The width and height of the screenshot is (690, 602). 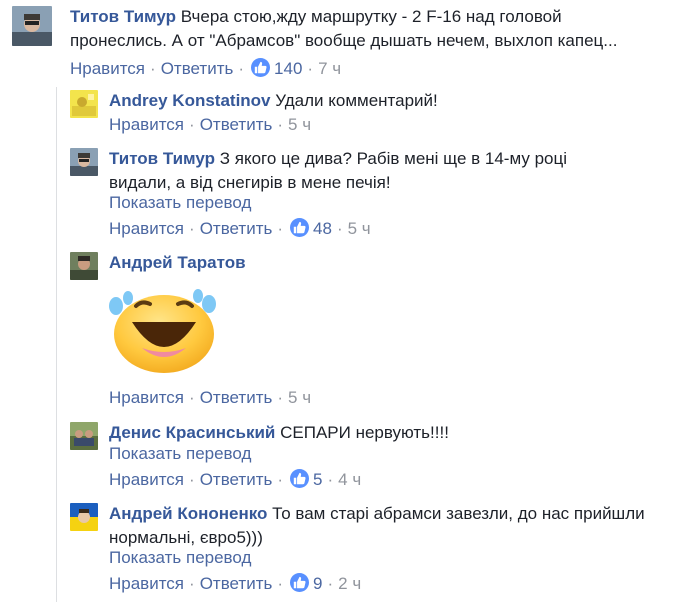 What do you see at coordinates (56, 344) in the screenshot?
I see `reply-thread-line` at bounding box center [56, 344].